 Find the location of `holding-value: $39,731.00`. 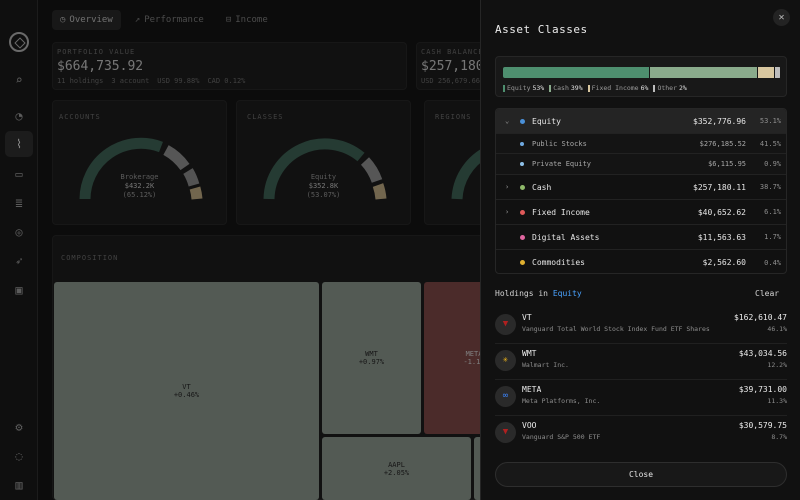

holding-value: $39,731.00 is located at coordinates (762, 389).